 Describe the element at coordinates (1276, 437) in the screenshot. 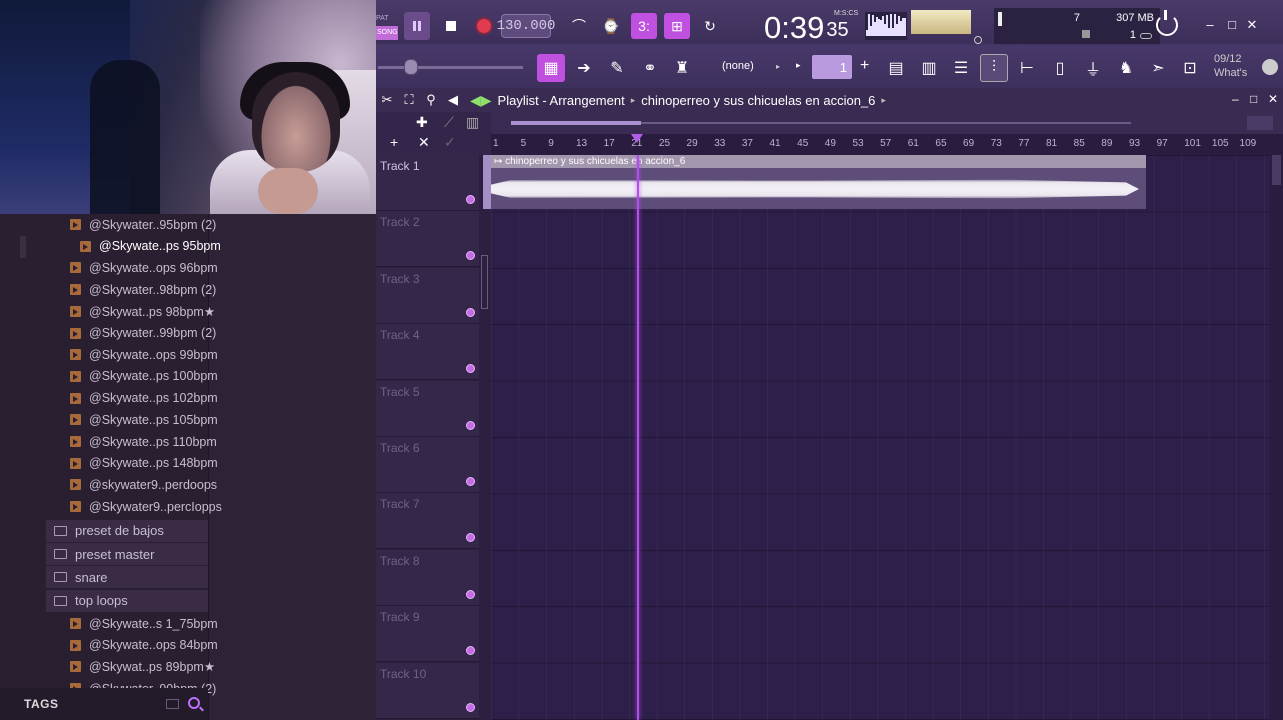

I see `playlist-vertical-scrollbar` at that location.